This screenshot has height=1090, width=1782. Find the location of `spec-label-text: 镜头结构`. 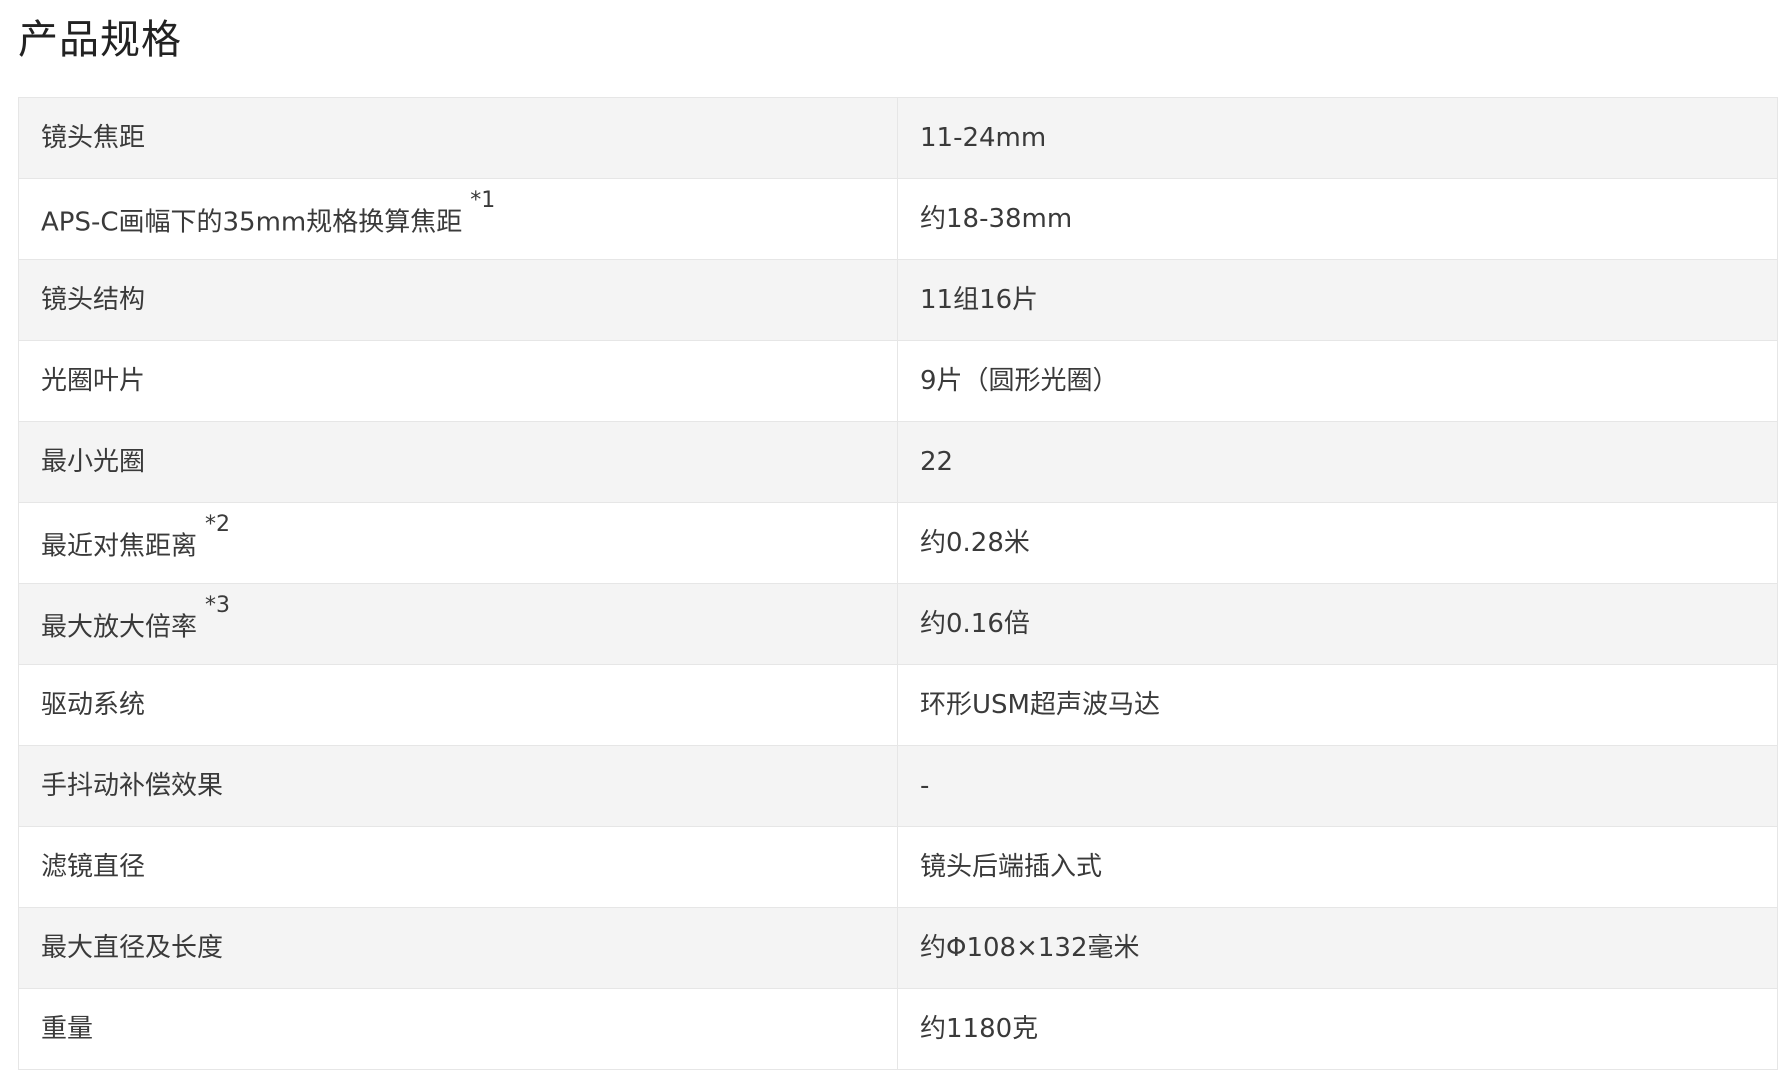

spec-label-text: 镜头结构 is located at coordinates (93, 300).